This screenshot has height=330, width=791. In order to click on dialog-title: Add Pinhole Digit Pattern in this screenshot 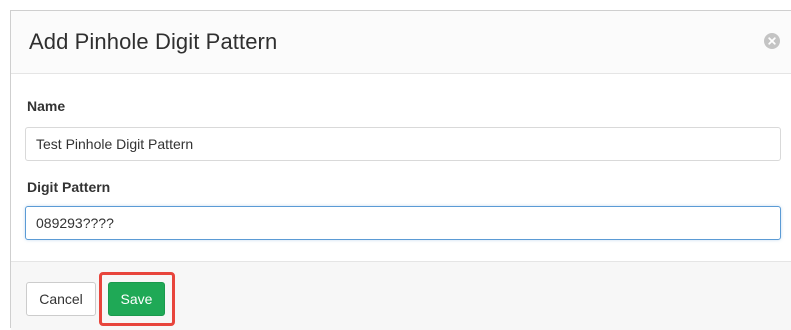, I will do `click(153, 41)`.